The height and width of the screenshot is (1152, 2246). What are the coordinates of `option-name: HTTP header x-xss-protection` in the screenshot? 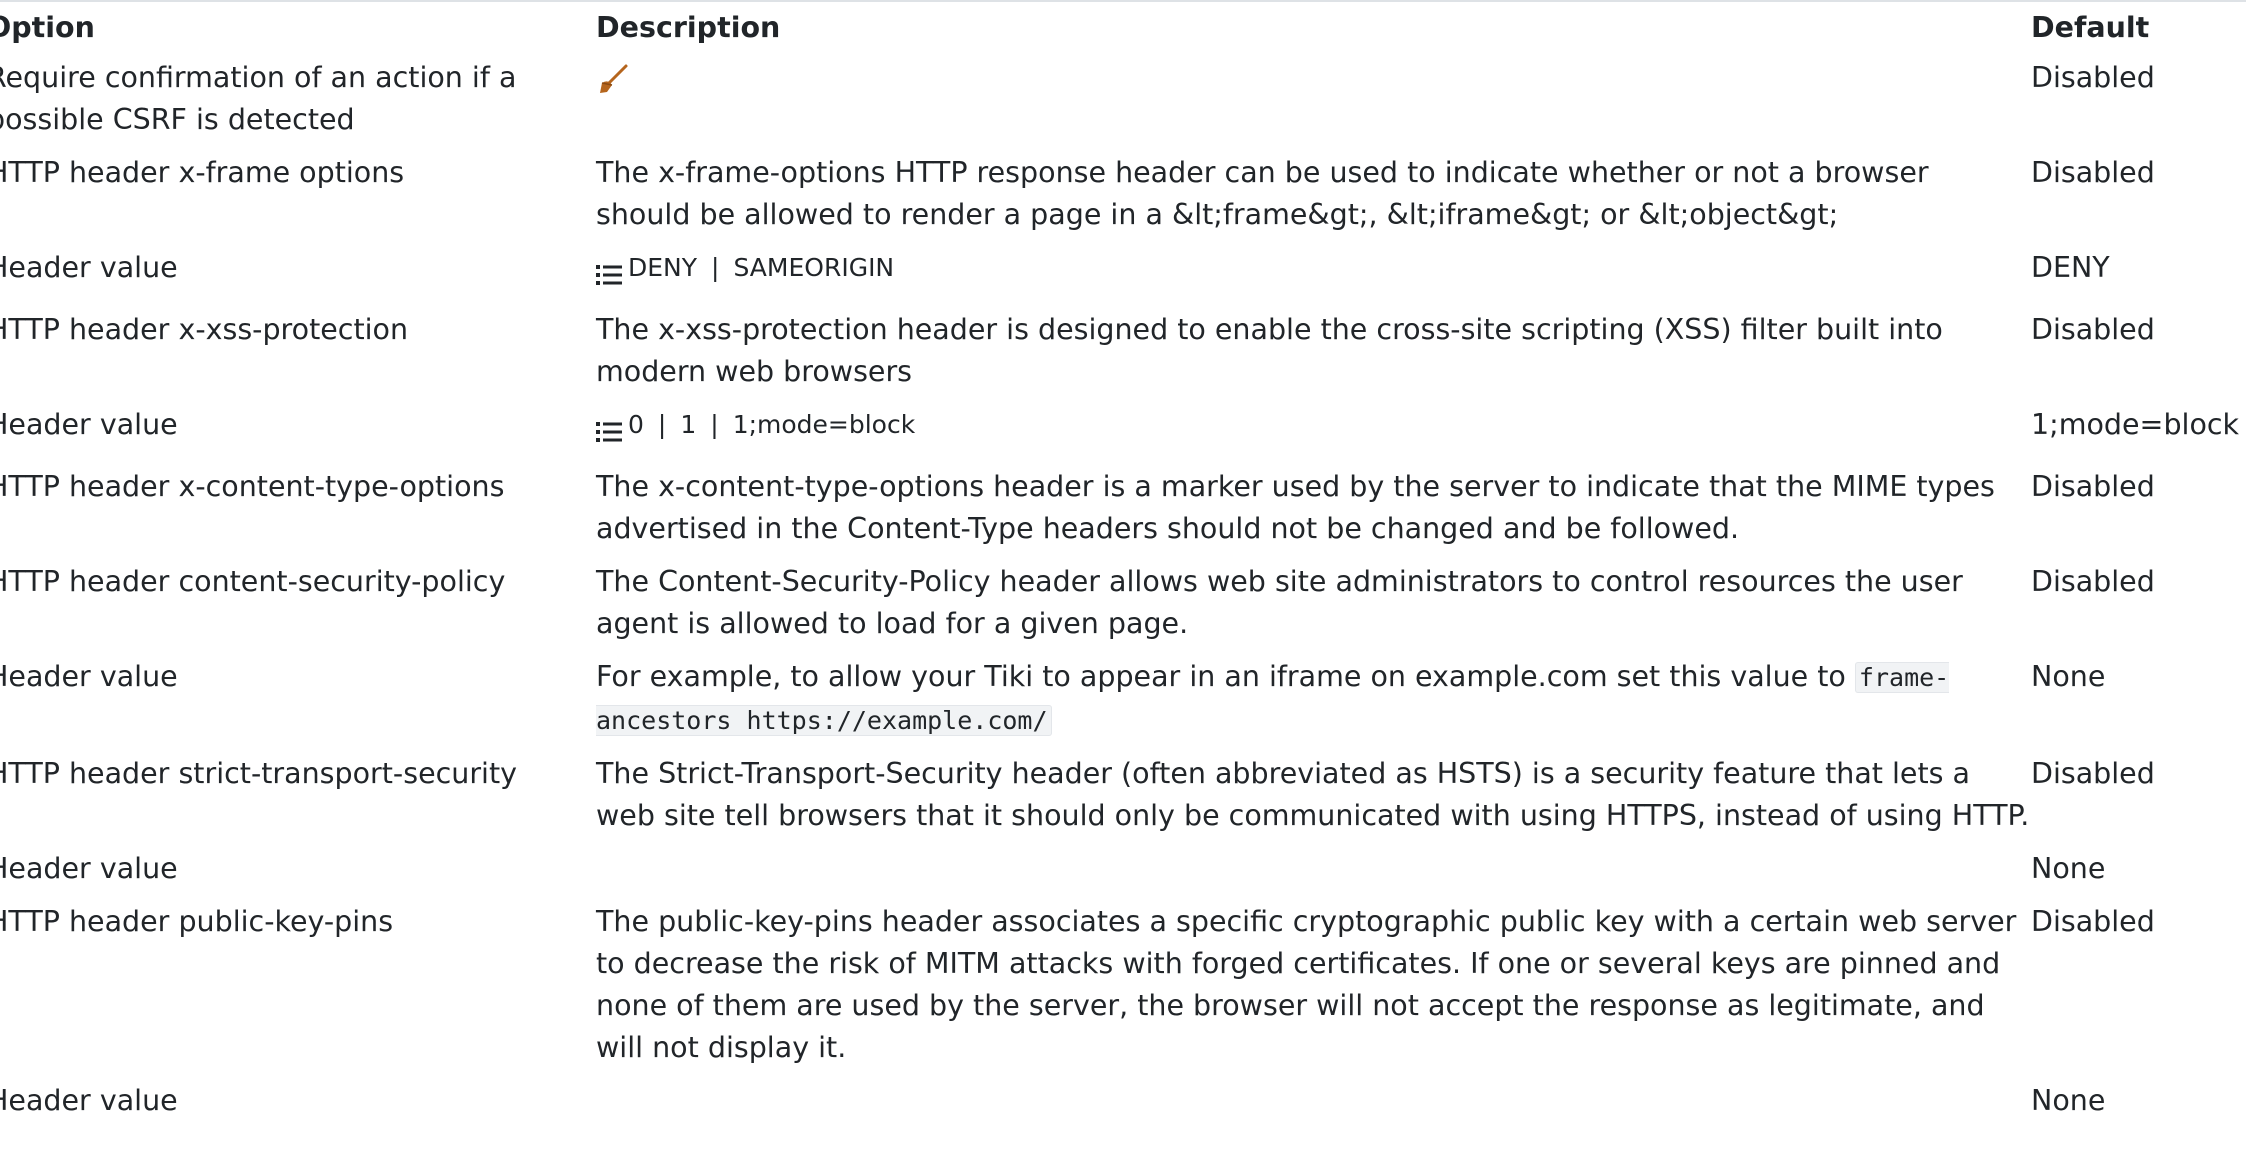 It's located at (204, 329).